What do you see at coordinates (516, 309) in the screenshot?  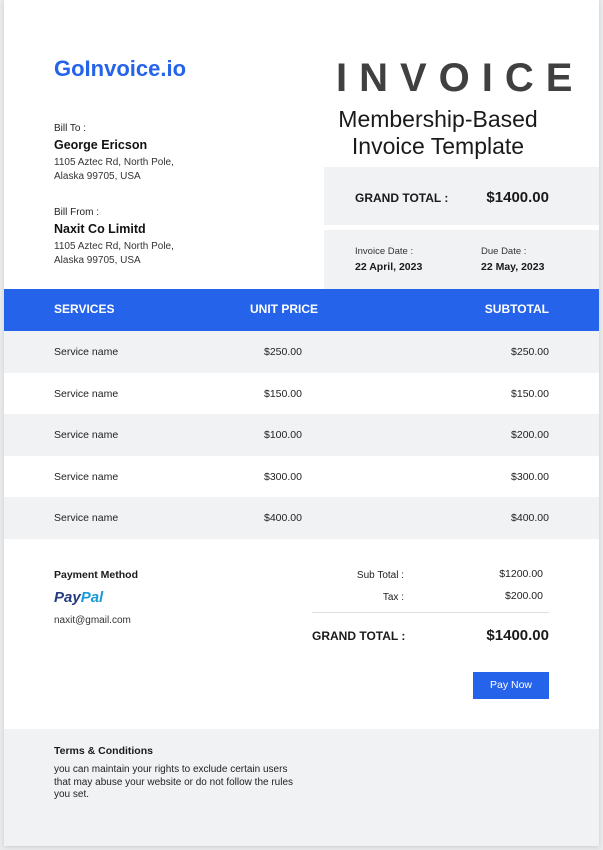 I see `header-subtotal: SUBTOTAL` at bounding box center [516, 309].